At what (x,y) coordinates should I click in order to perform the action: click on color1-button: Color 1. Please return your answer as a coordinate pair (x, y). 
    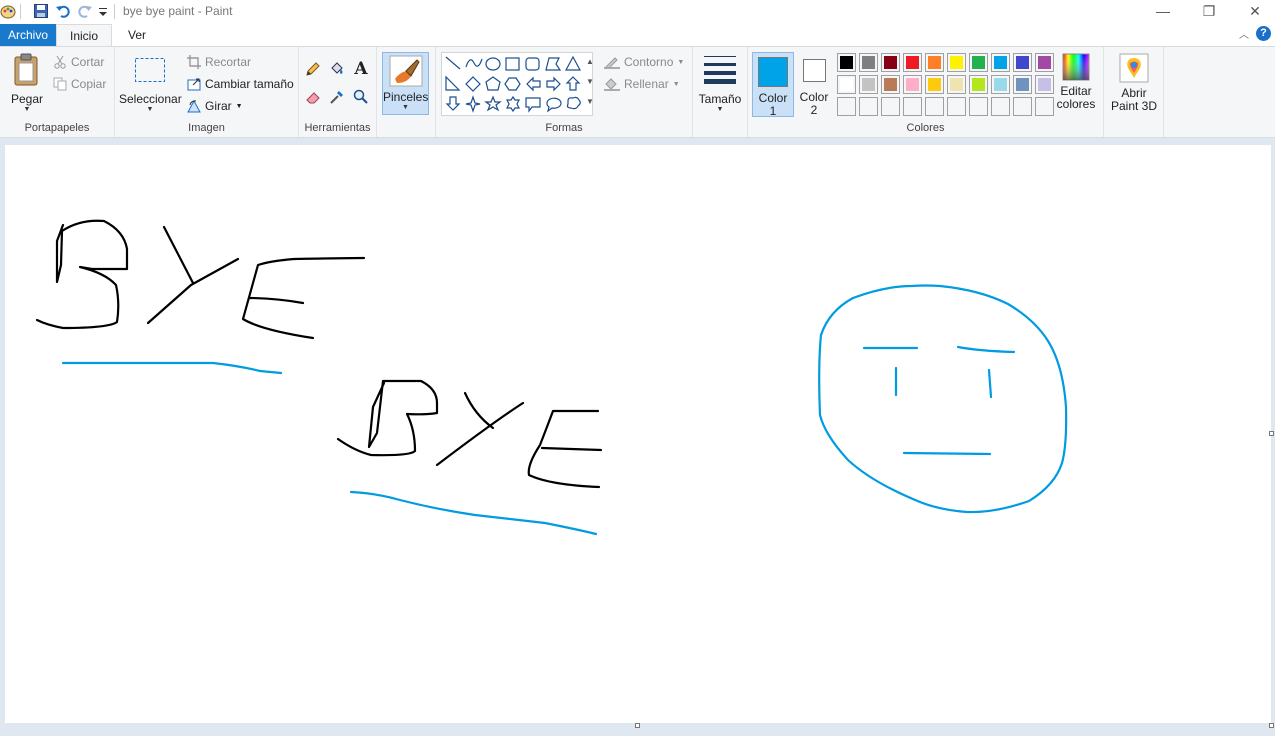
    Looking at the image, I should click on (773, 85).